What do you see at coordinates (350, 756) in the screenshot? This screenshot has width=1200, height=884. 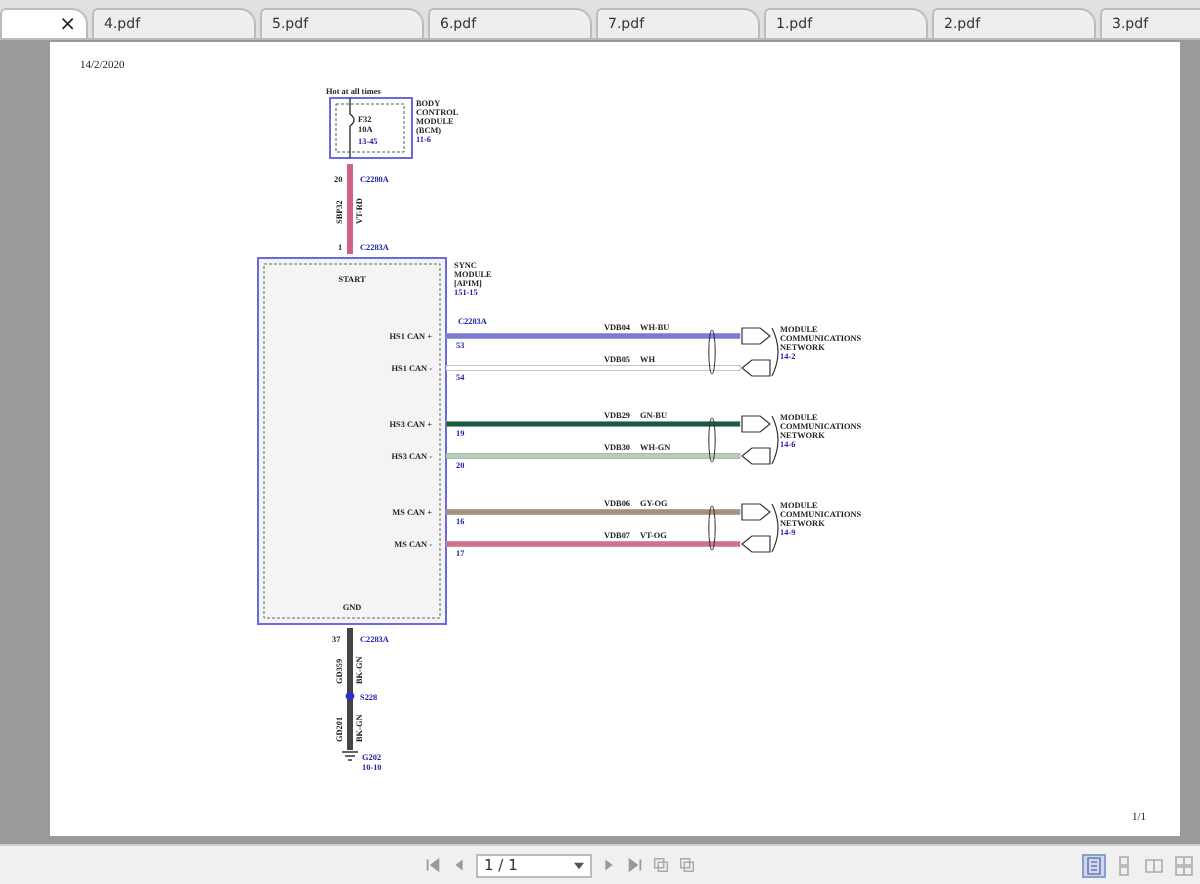 I see `ground-icon` at bounding box center [350, 756].